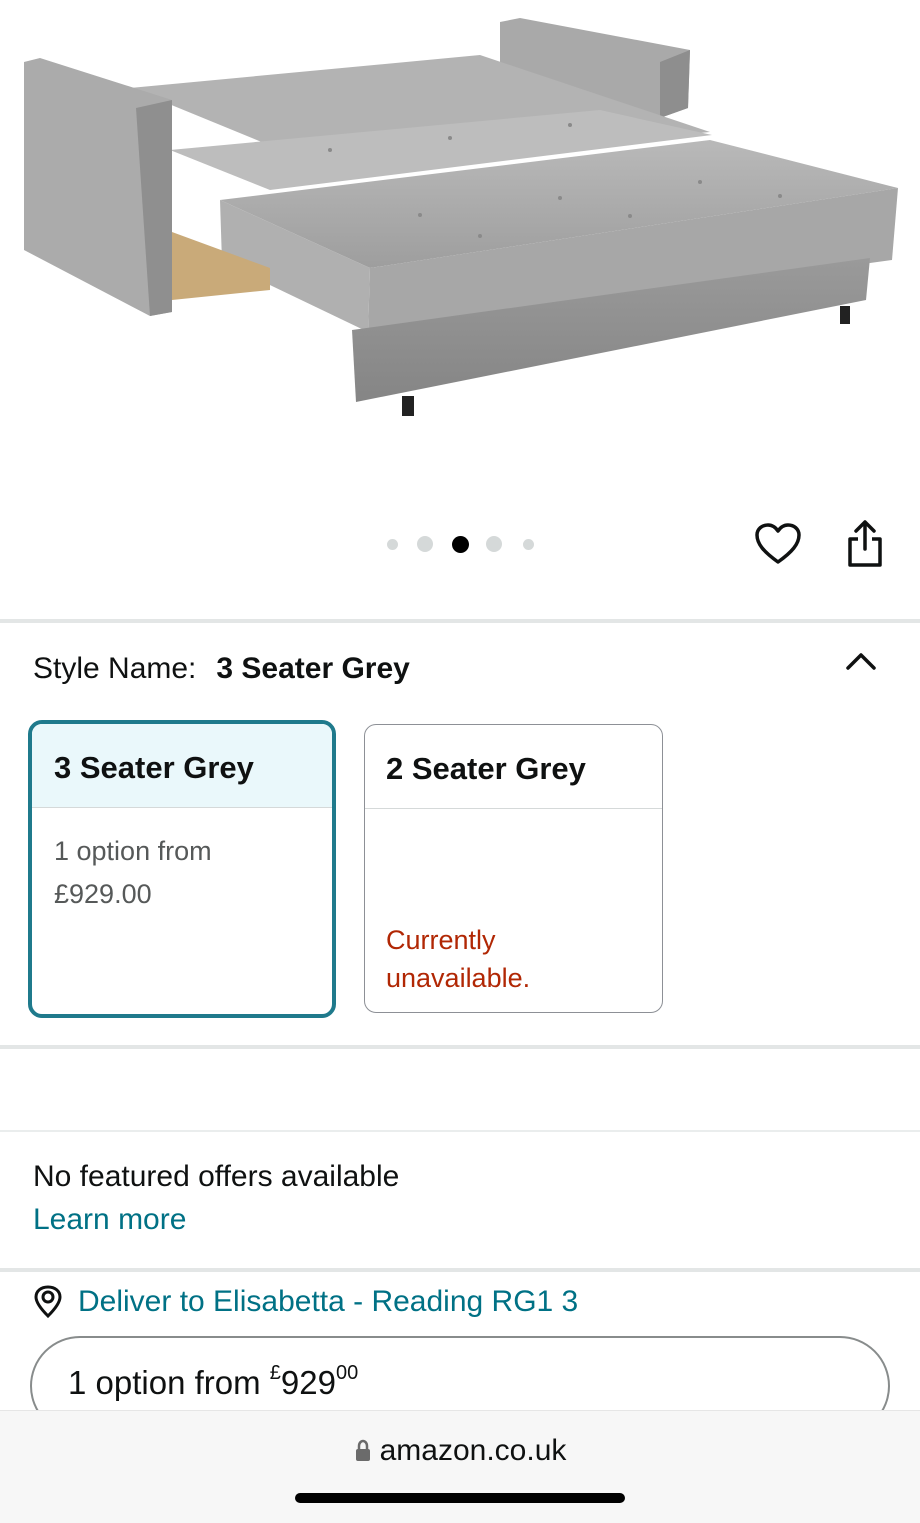 The image size is (920, 1523). I want to click on url-text: amazon.co.uk, so click(473, 1450).